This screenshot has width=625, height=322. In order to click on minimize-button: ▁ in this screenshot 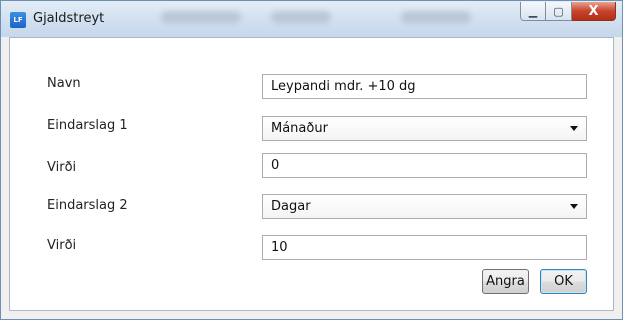, I will do `click(533, 11)`.